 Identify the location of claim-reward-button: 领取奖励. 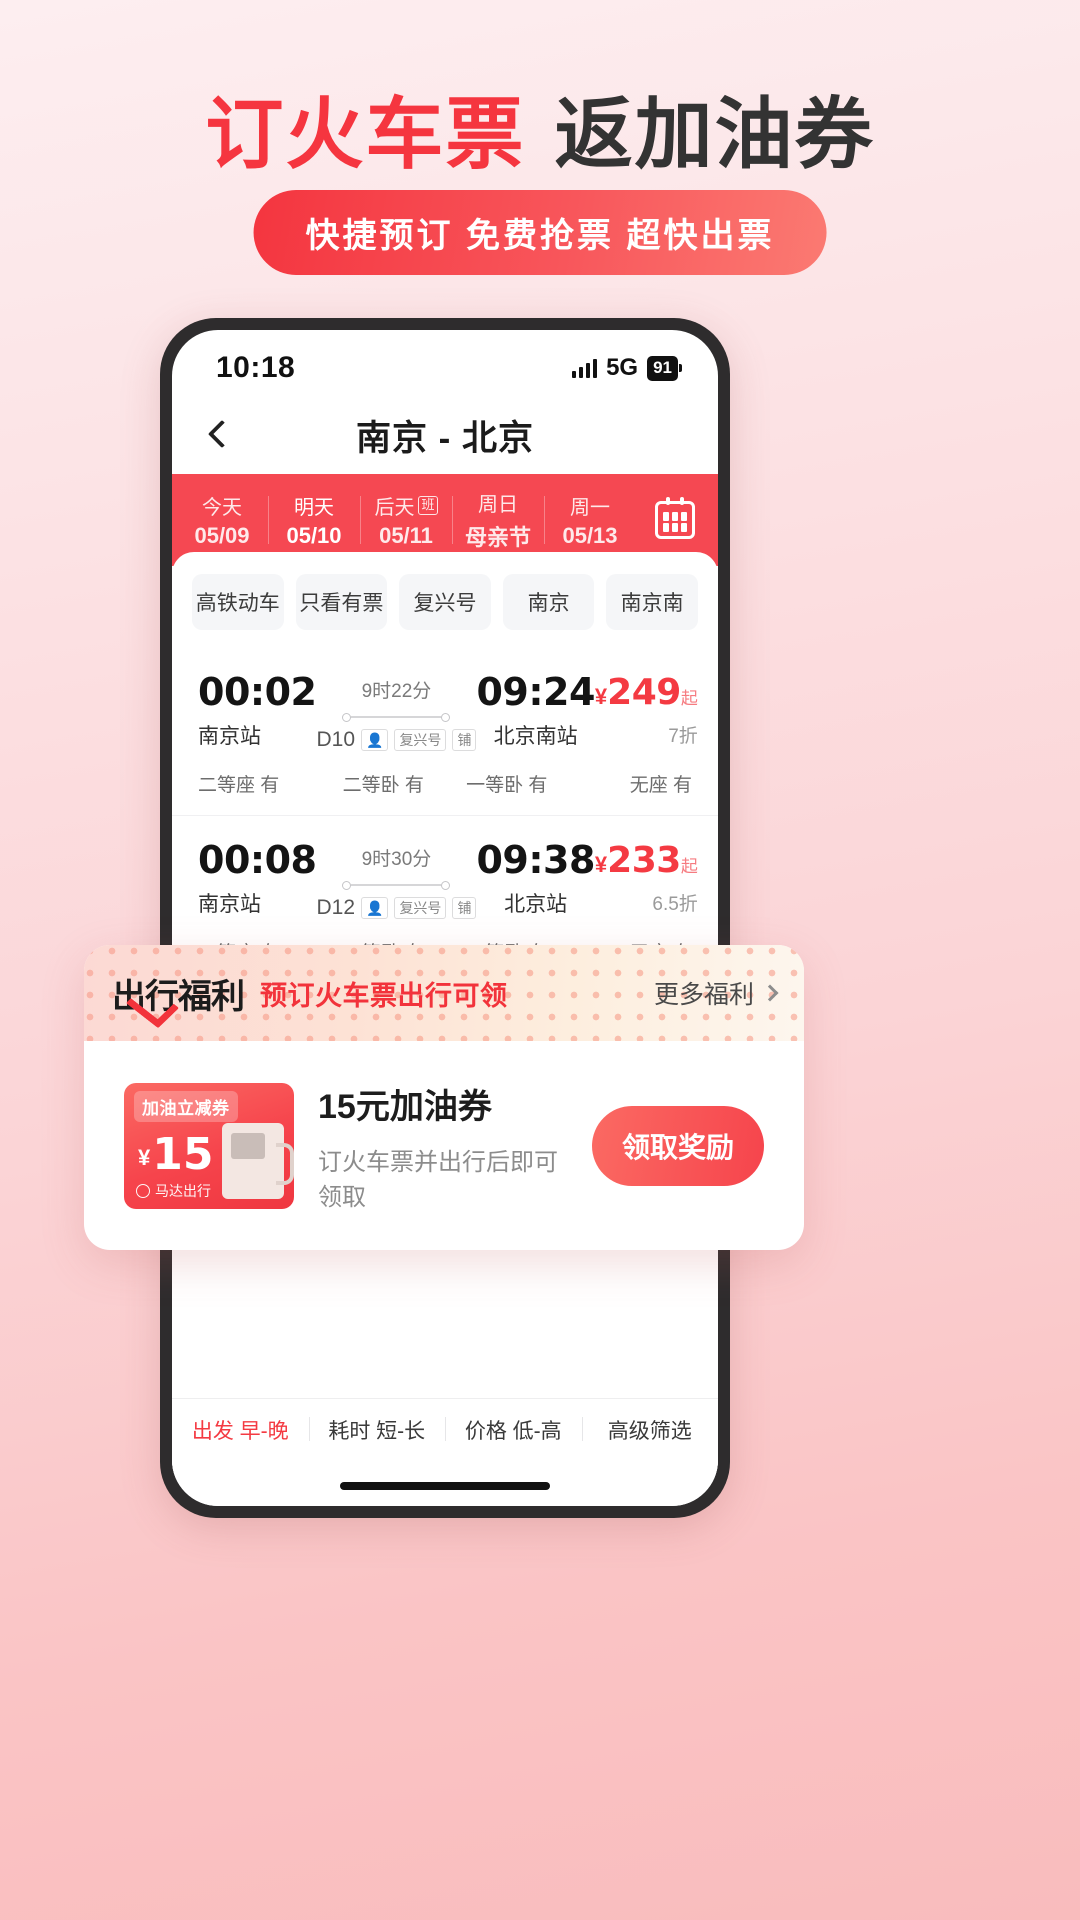
(677, 1145).